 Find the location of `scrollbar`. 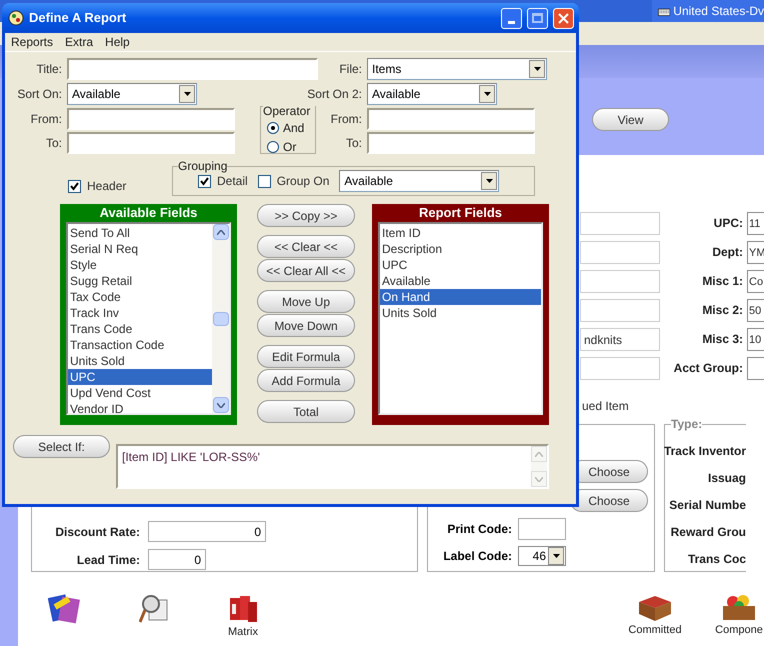

scrollbar is located at coordinates (220, 318).